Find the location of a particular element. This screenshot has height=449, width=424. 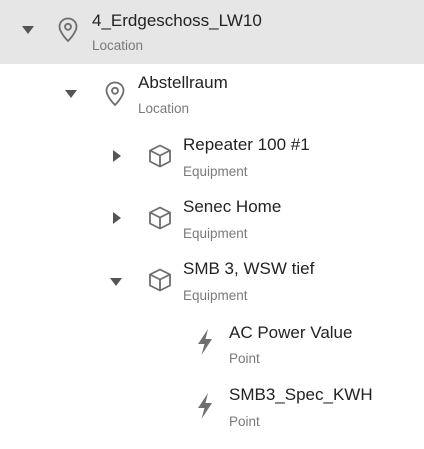

tree-node-ac-power-value: AC Power Value Point is located at coordinates (212, 344).